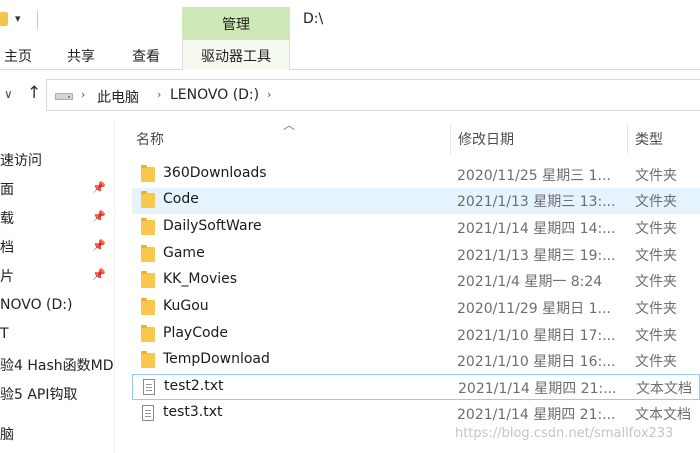  I want to click on nav-item-label: 档, so click(7, 248).